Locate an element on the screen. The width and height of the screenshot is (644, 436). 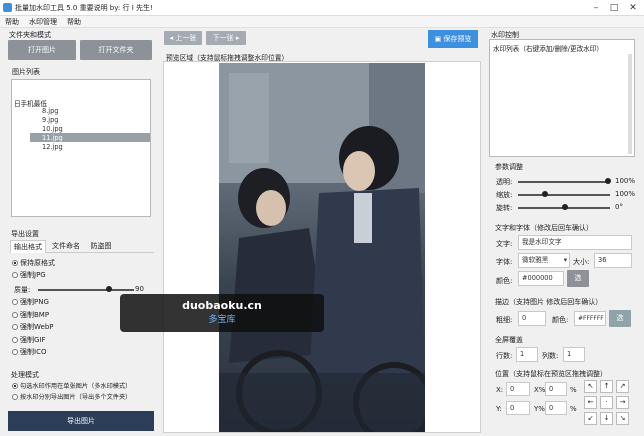
format-gif: 强制GIF is located at coordinates (29, 340).